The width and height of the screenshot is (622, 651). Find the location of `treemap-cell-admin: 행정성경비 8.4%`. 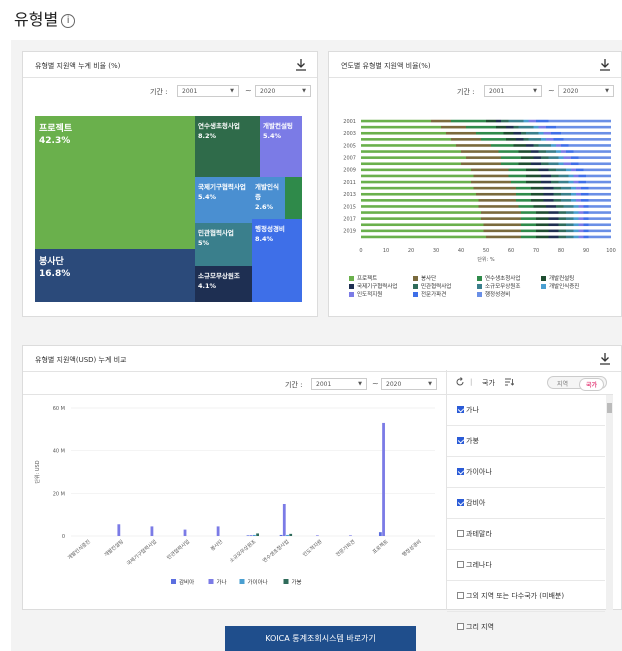

treemap-cell-admin: 행정성경비 8.4% is located at coordinates (277, 260).